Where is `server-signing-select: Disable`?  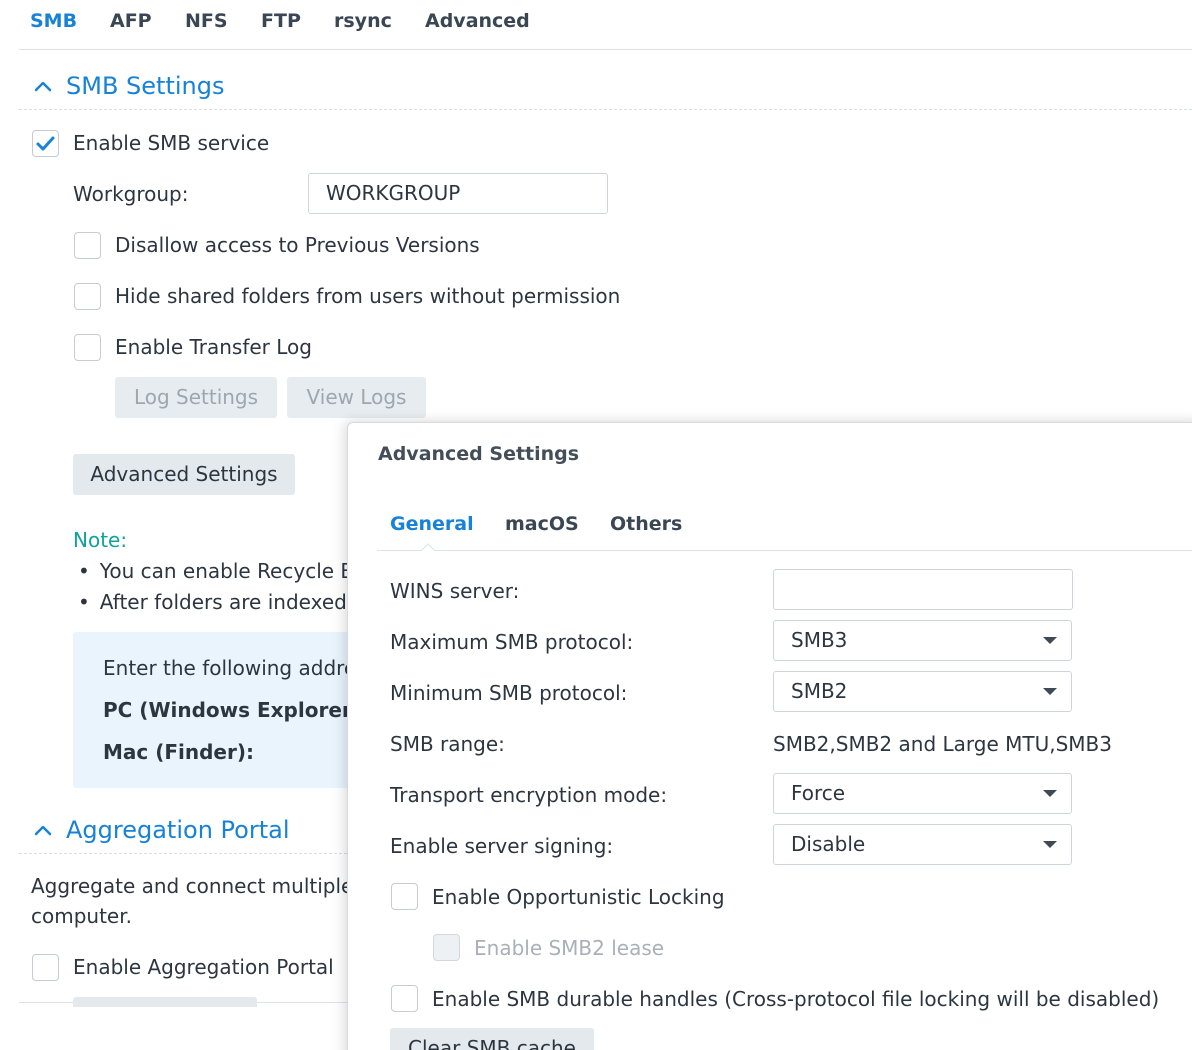 server-signing-select: Disable is located at coordinates (922, 844).